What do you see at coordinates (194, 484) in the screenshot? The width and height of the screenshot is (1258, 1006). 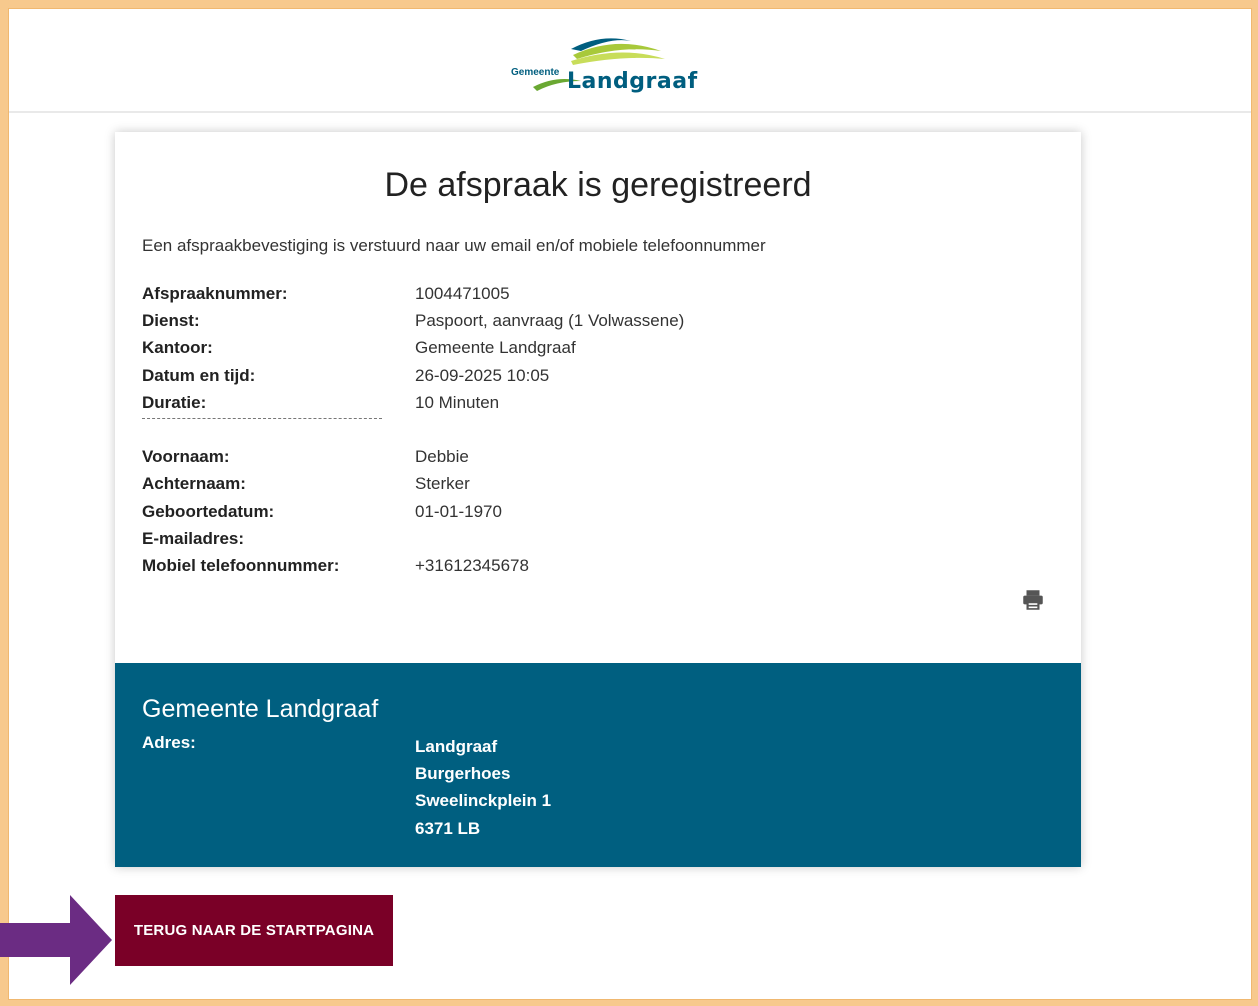 I see `detail-label: Achternaam:` at bounding box center [194, 484].